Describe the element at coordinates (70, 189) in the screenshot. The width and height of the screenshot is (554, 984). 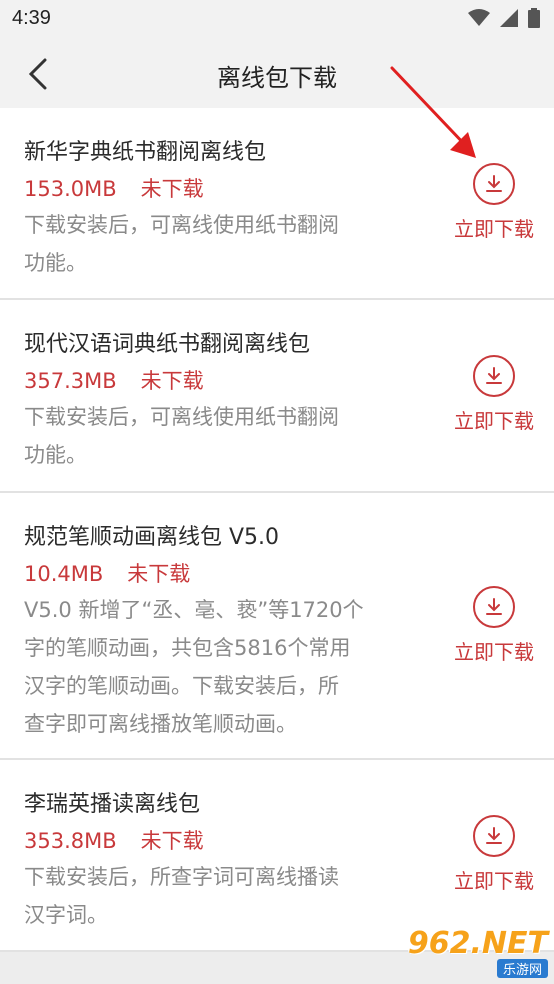
I see `package-size: 153.0MB` at that location.